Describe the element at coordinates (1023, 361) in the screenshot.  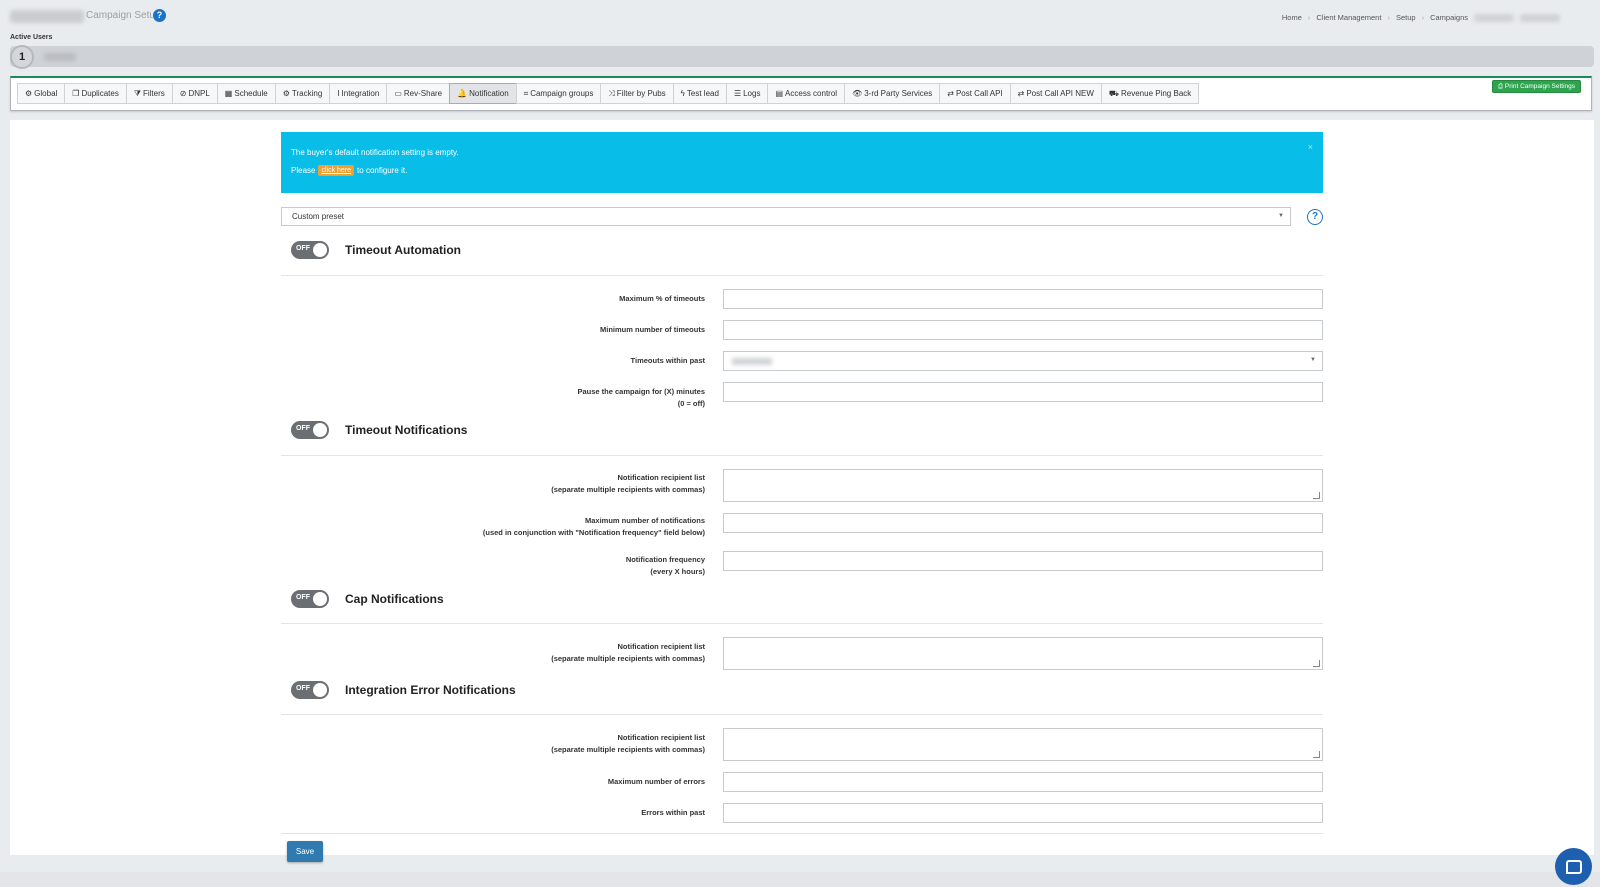
I see `timeouts-within-past-select: ▼` at that location.